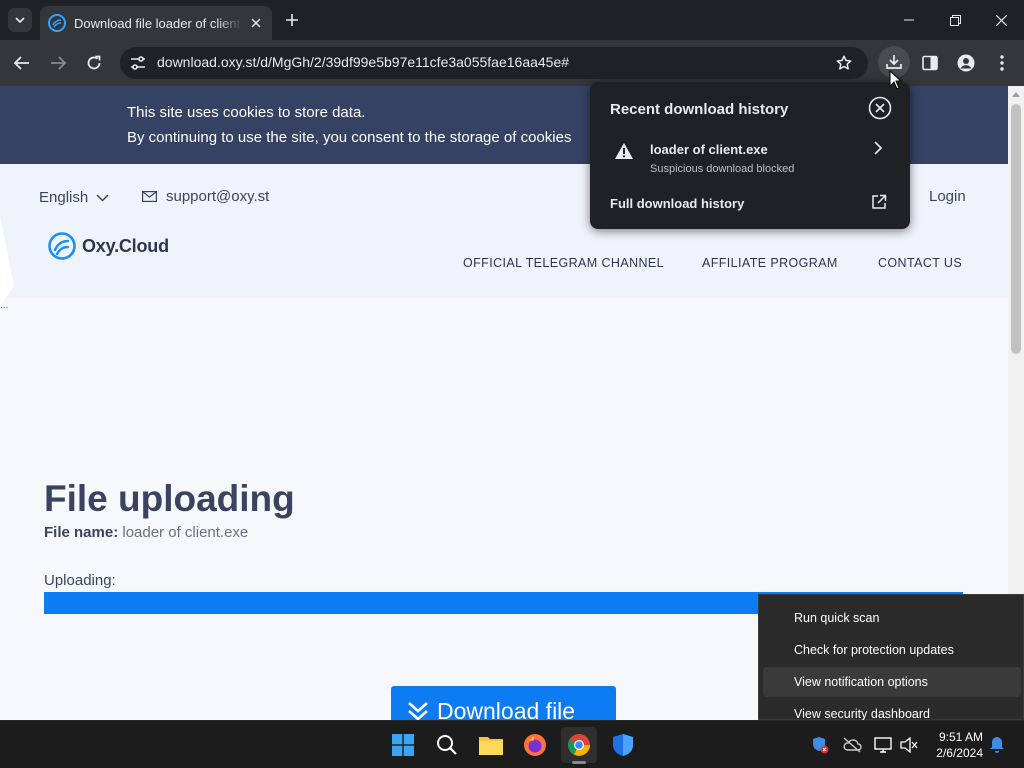 This screenshot has width=1024, height=768. I want to click on star-icon, so click(844, 62).